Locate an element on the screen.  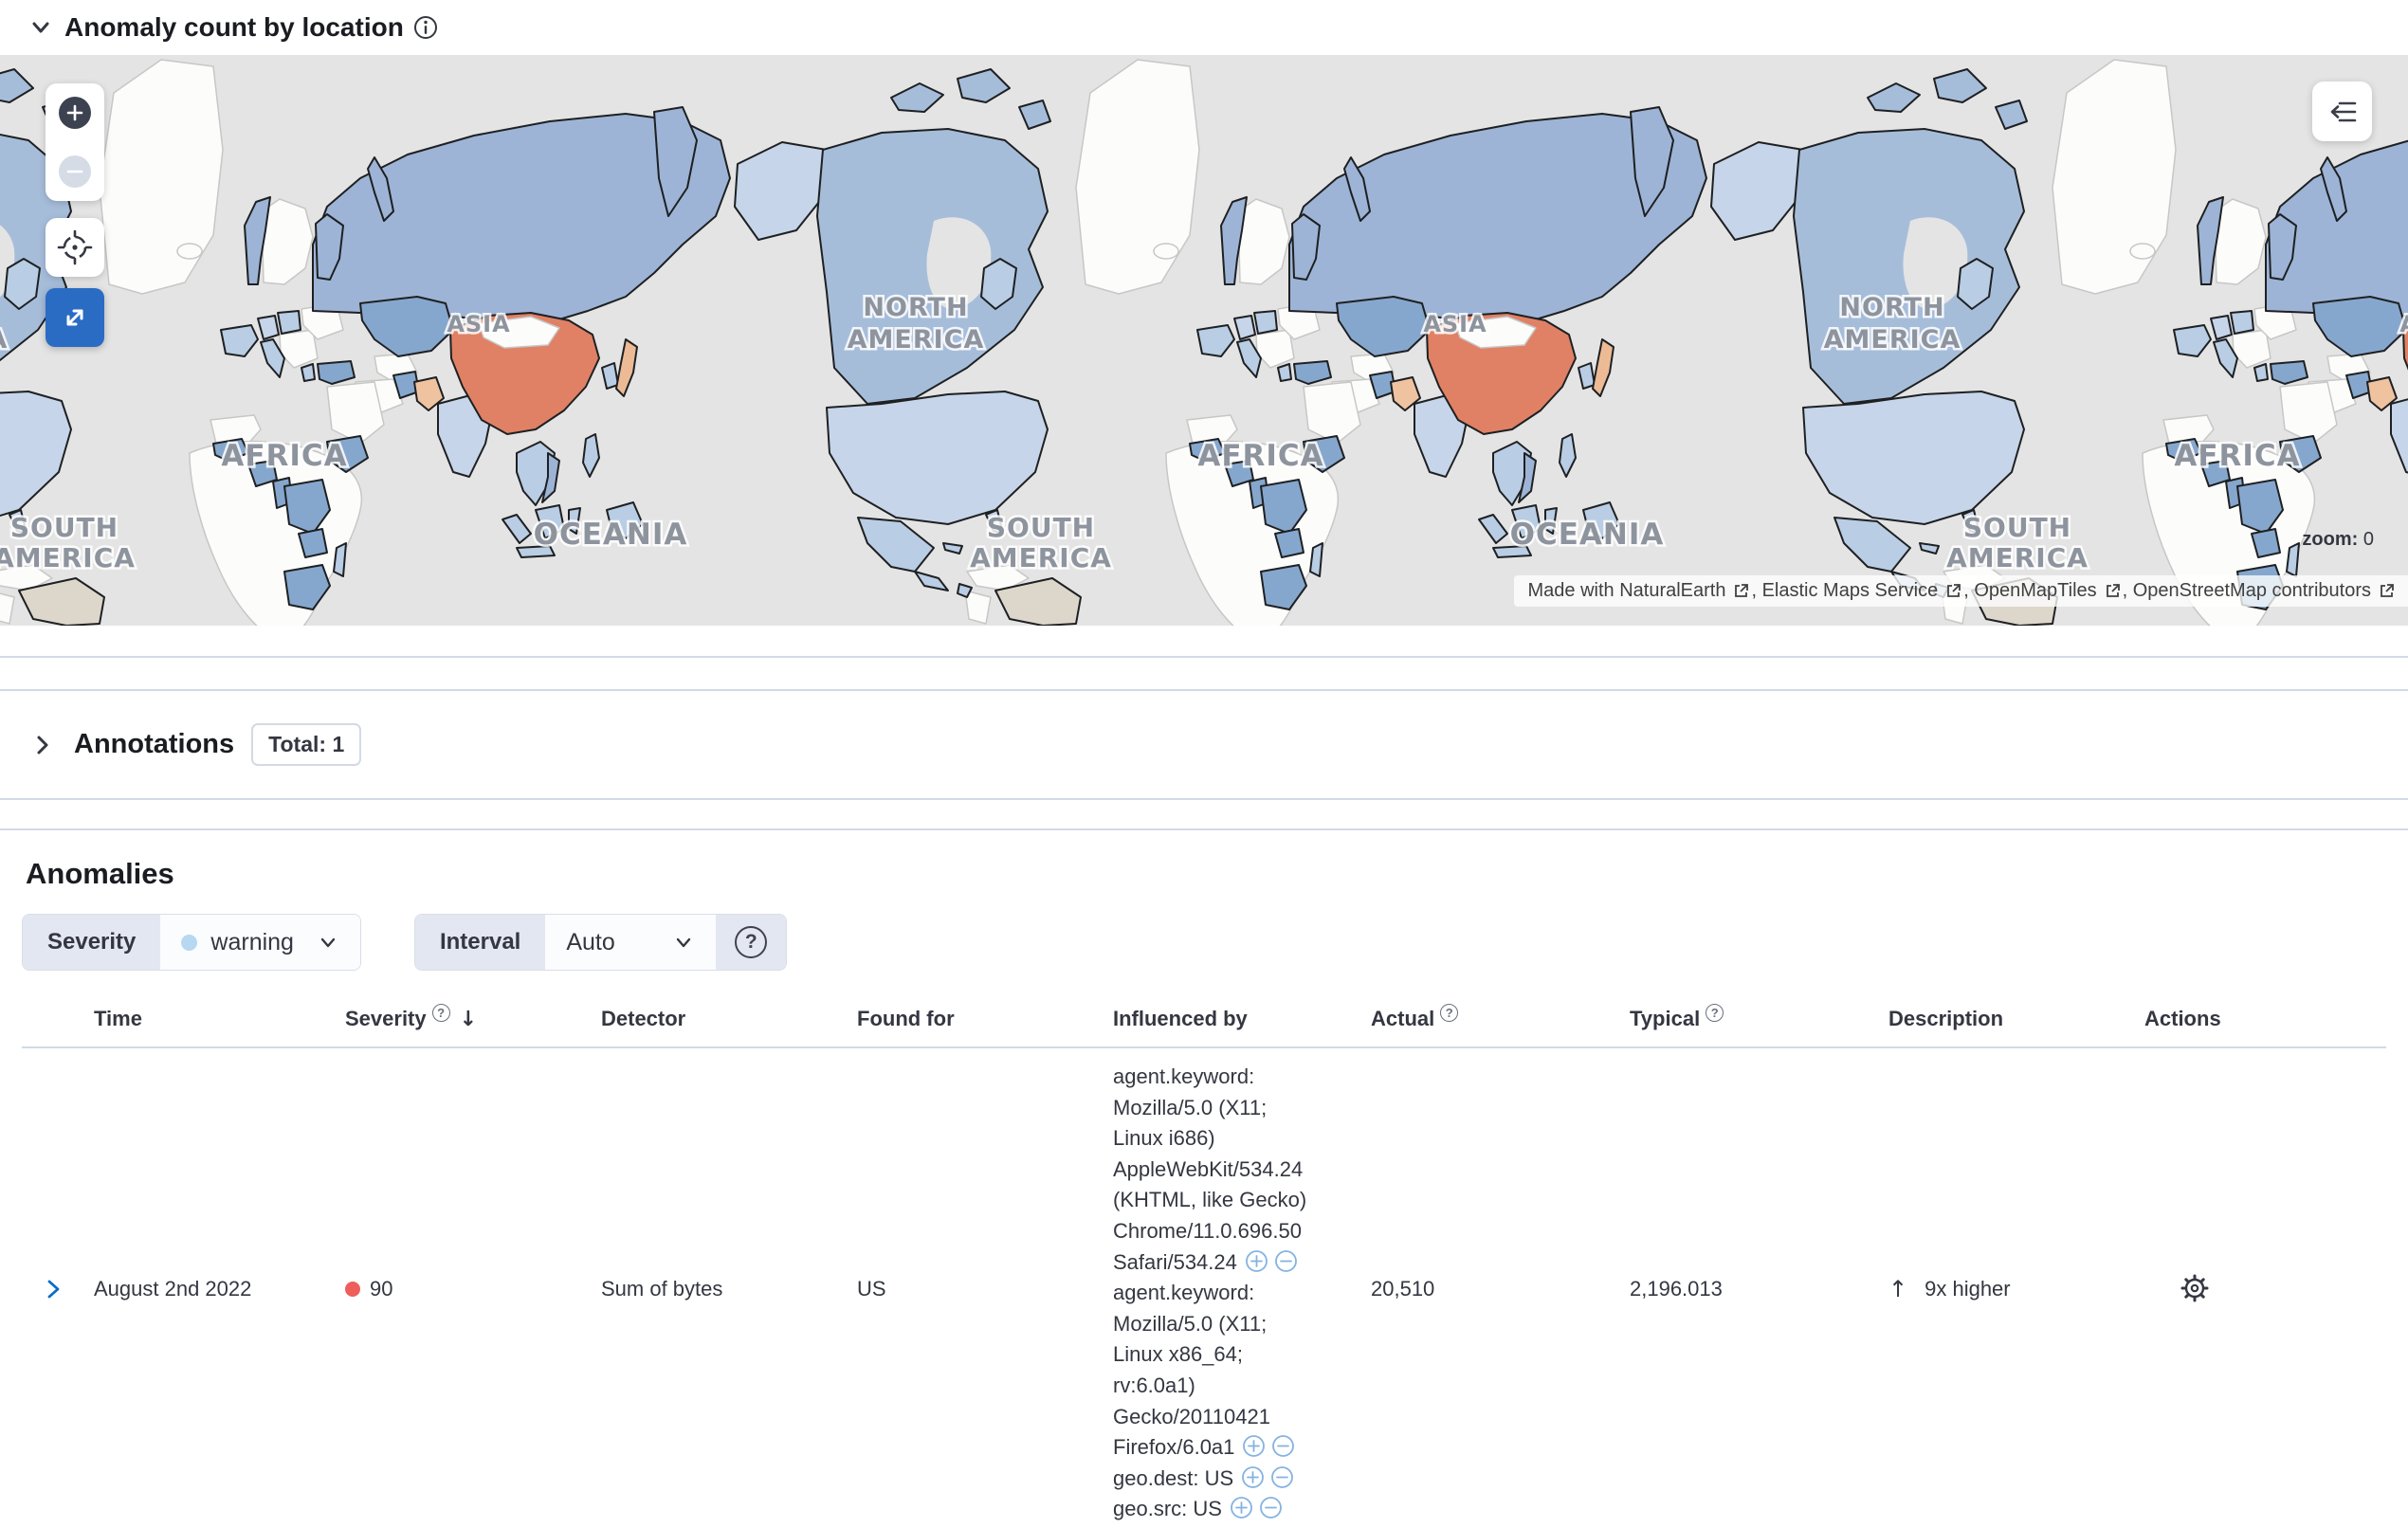
annotations-accordion-toggle: Annotations Total: 1 is located at coordinates (1204, 744).